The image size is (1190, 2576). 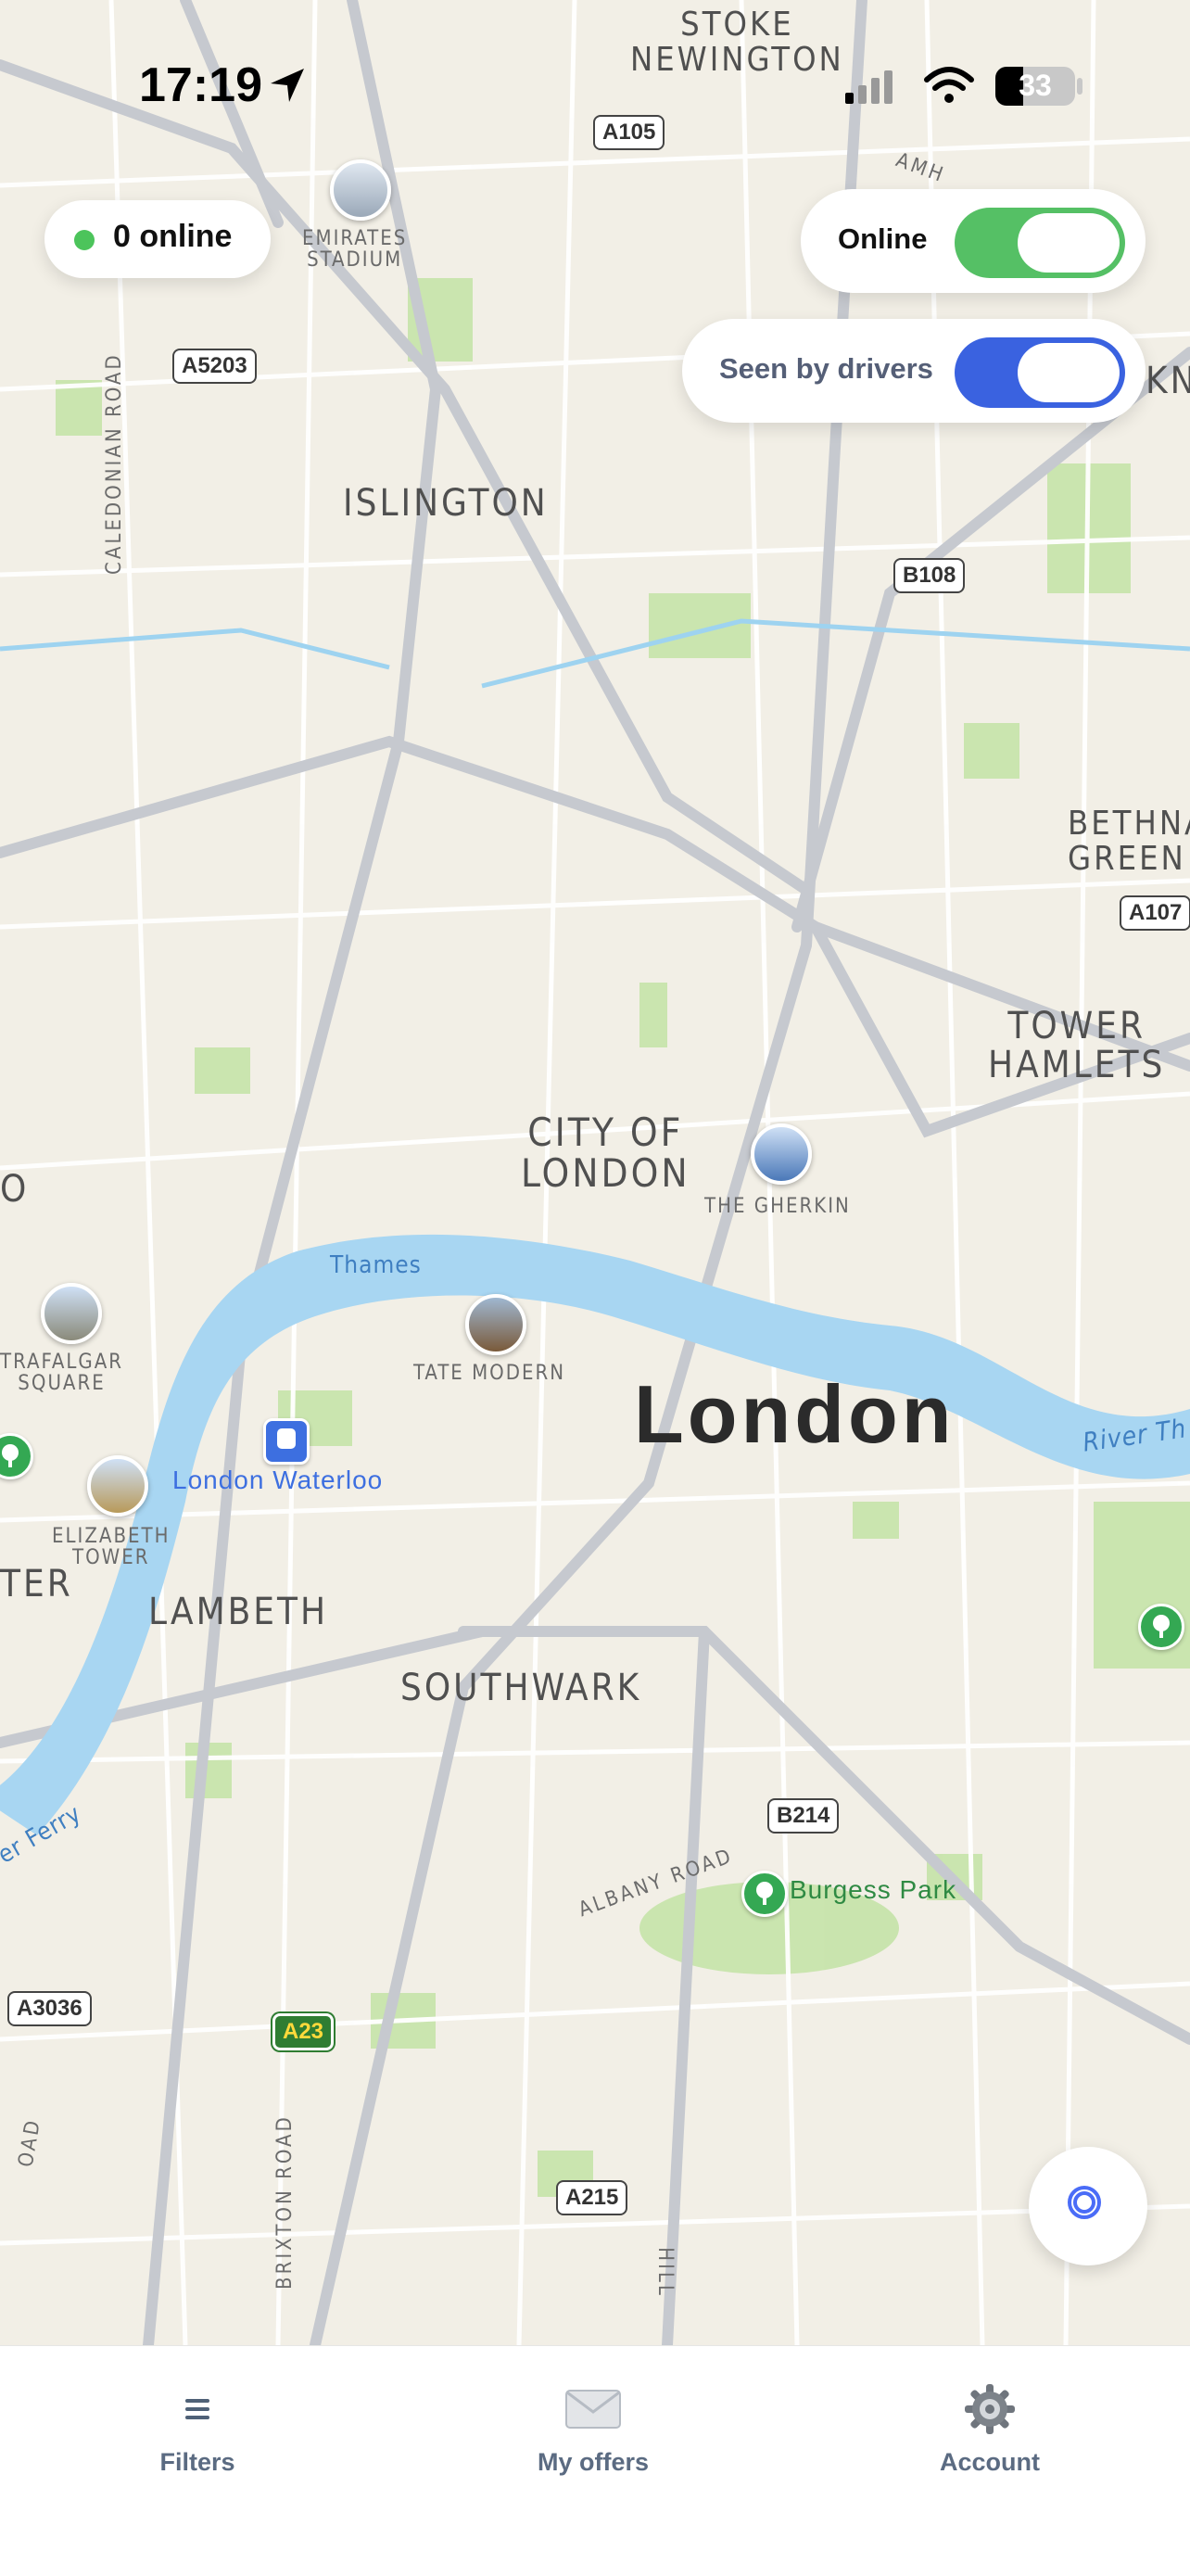 I want to click on gherkin-pin, so click(x=781, y=1154).